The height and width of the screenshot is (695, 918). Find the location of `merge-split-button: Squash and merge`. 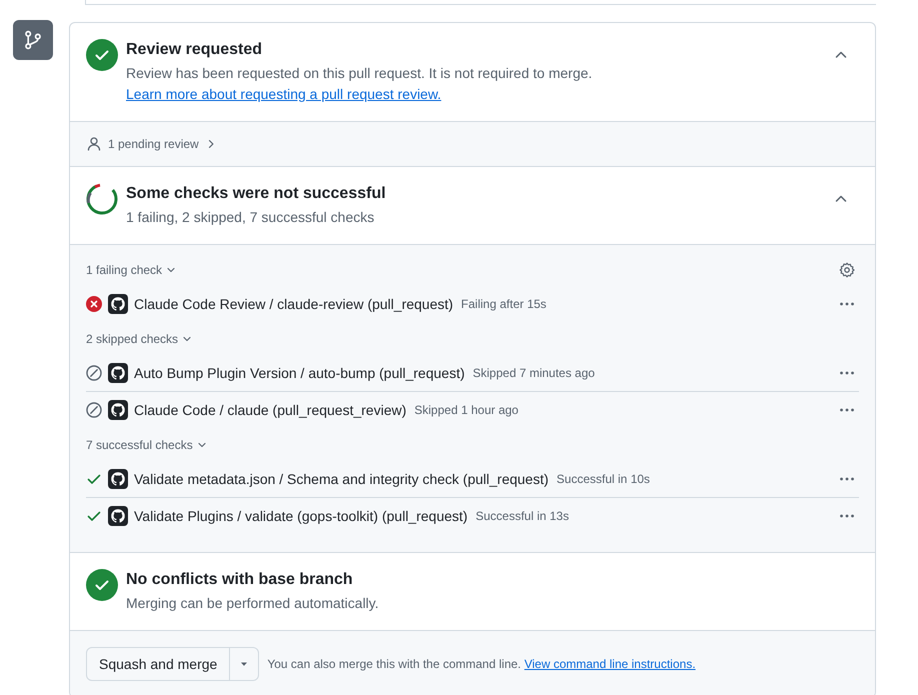

merge-split-button: Squash and merge is located at coordinates (173, 664).